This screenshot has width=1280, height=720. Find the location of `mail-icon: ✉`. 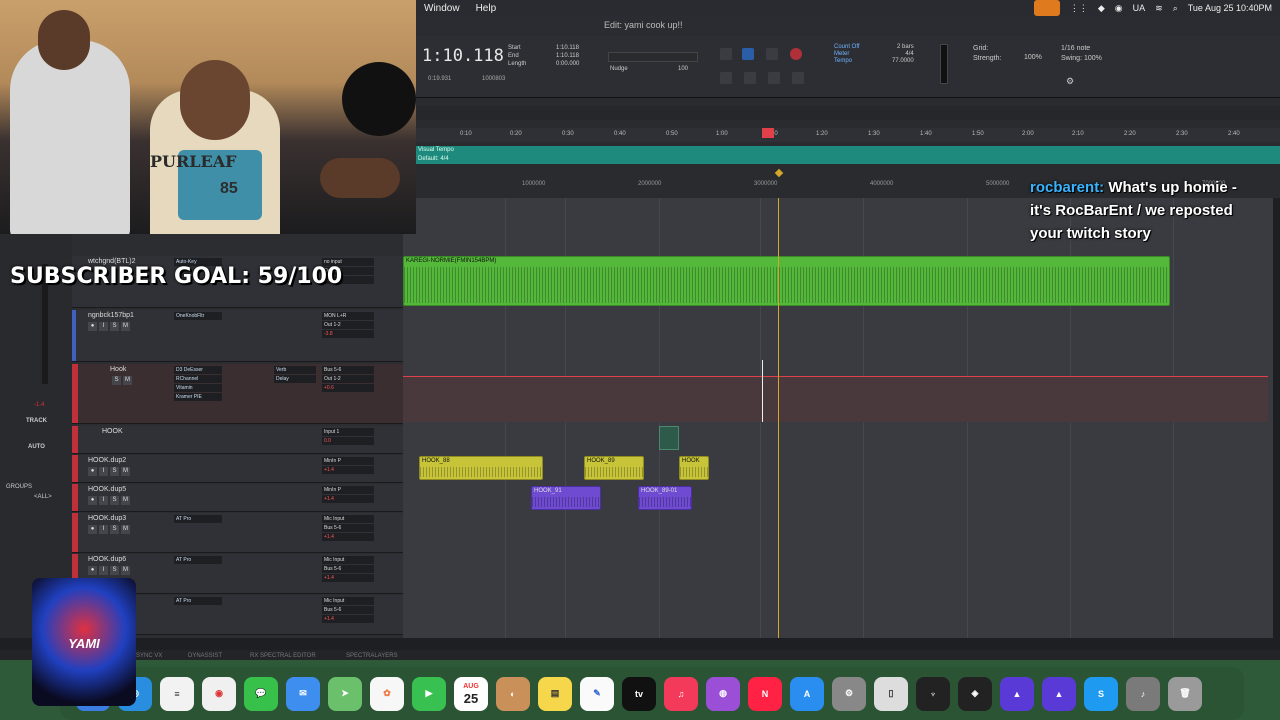

mail-icon: ✉ is located at coordinates (303, 693).